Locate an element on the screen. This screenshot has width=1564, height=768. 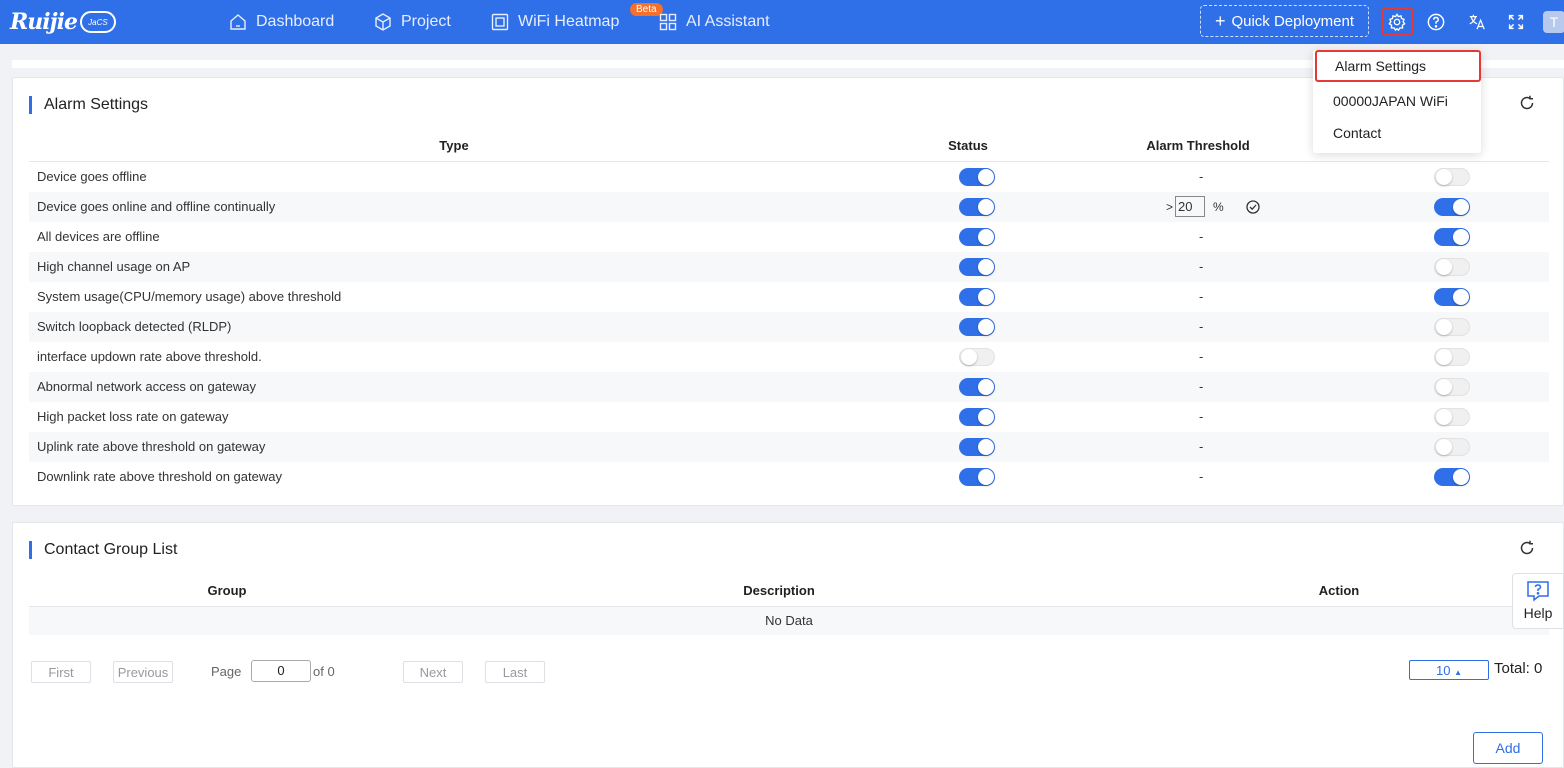
contact-table-header: Group Description Action is located at coordinates (789, 595).